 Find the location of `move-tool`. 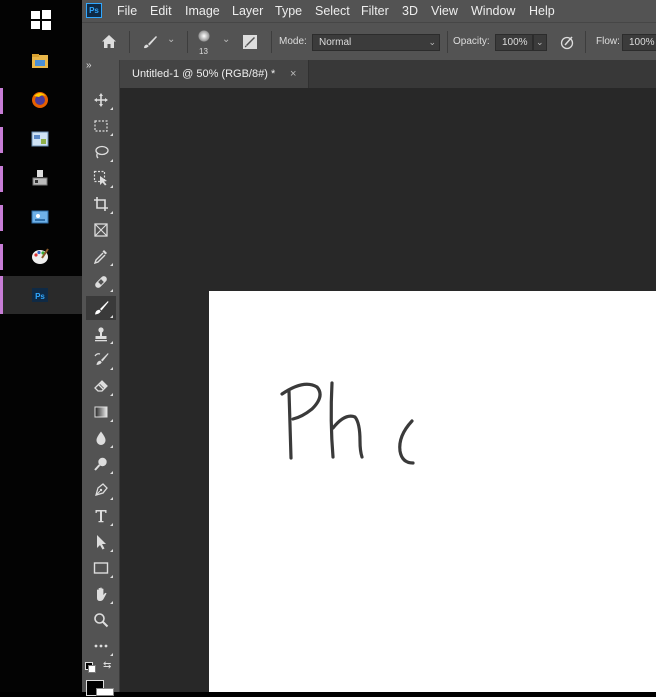

move-tool is located at coordinates (101, 100).